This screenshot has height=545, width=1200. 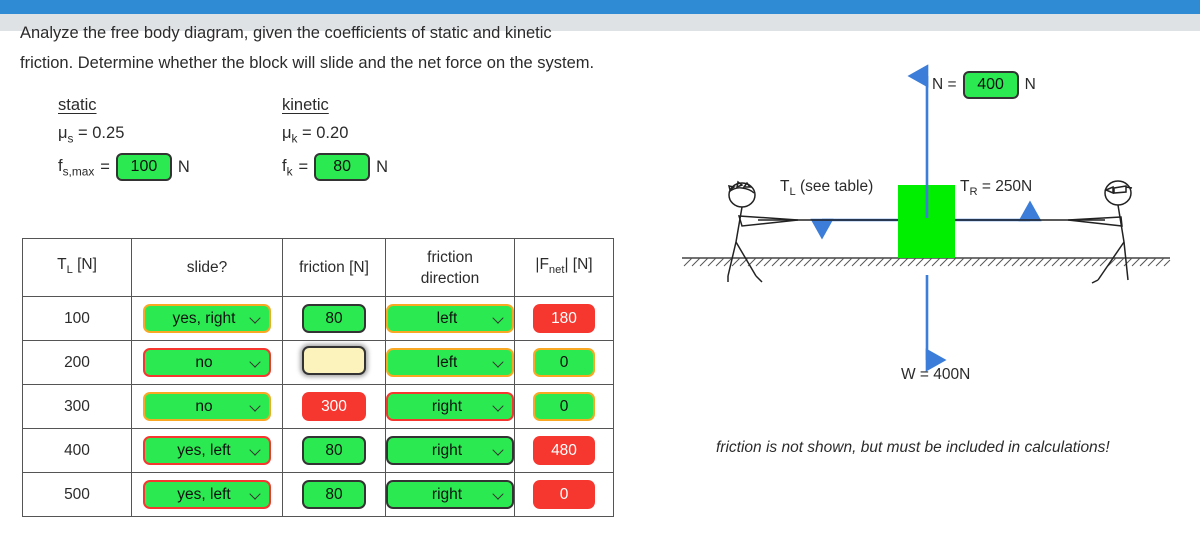 I want to click on tension-left-label: TL (see table), so click(x=826, y=188).